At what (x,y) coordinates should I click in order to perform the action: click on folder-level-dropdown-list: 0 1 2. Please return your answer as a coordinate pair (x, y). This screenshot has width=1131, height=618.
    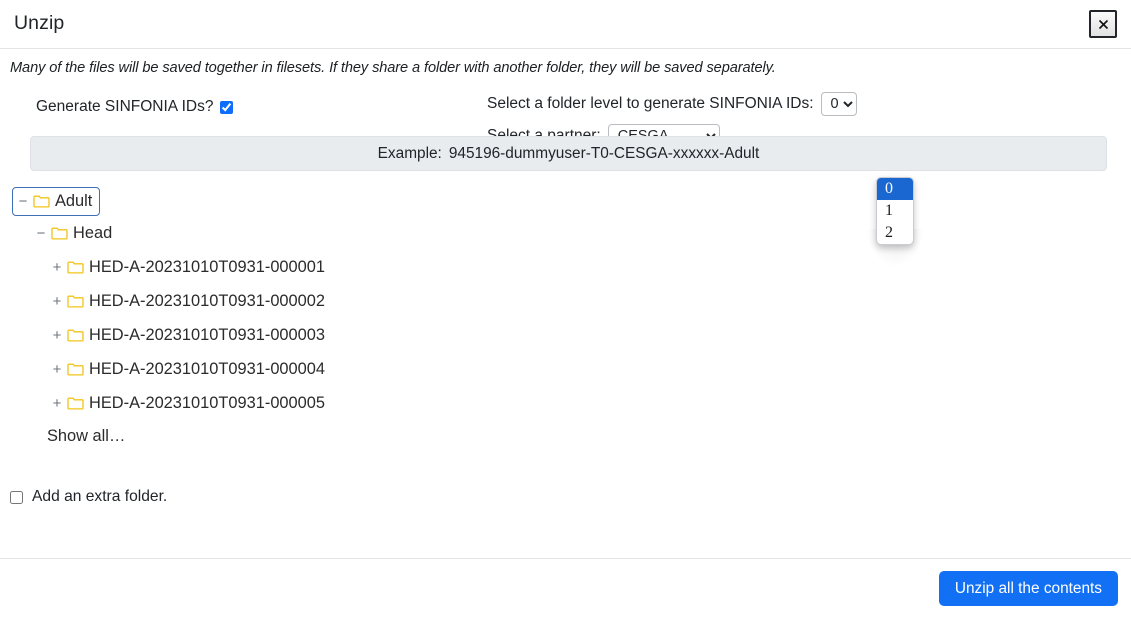
    Looking at the image, I should click on (895, 211).